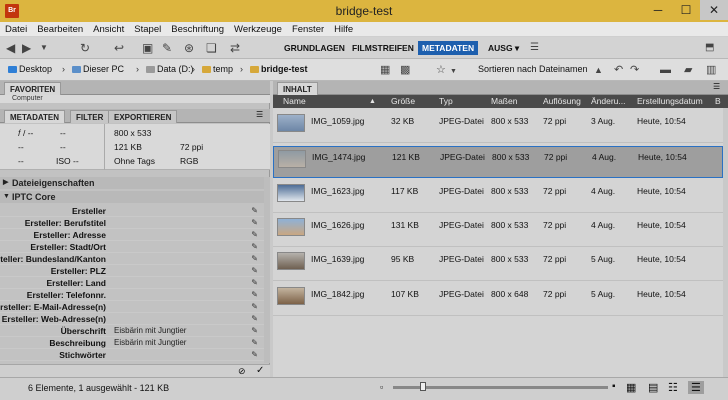 The height and width of the screenshot is (400, 728). What do you see at coordinates (614, 386) in the screenshot?
I see `zoom-in-icon: ▪` at bounding box center [614, 386].